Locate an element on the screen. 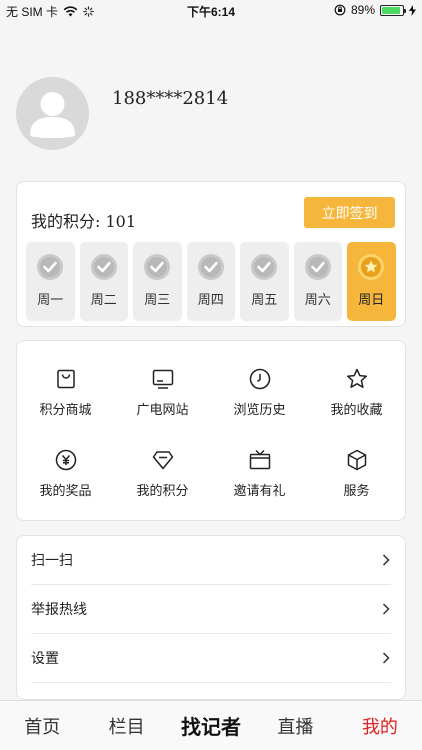 This screenshot has width=422, height=750. menu-label: 扫一扫 is located at coordinates (52, 561).